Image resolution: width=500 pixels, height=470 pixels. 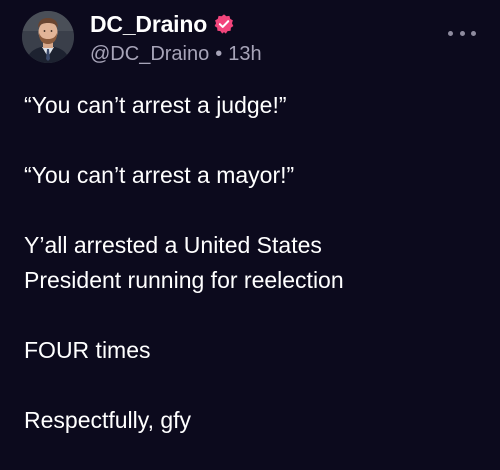 I want to click on profile-photo-icon, so click(x=48, y=37).